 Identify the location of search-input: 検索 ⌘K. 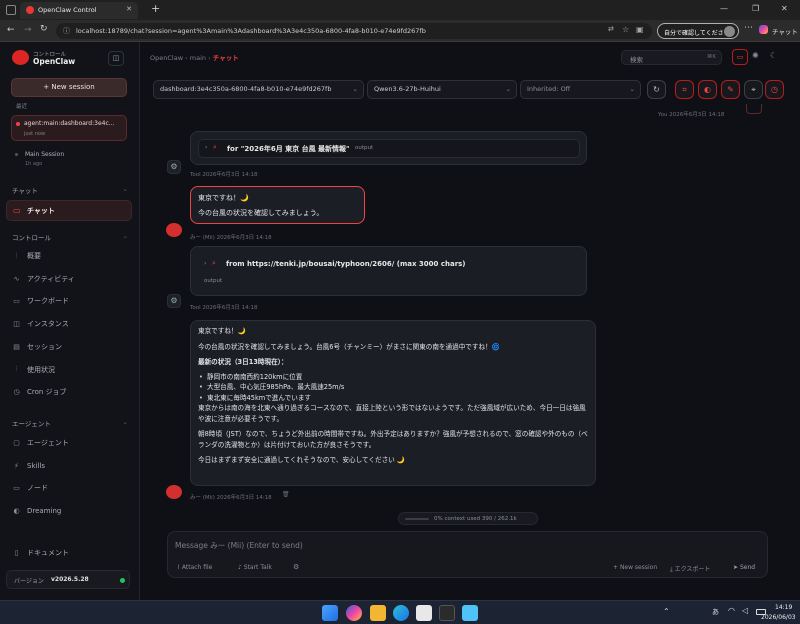
(671, 57).